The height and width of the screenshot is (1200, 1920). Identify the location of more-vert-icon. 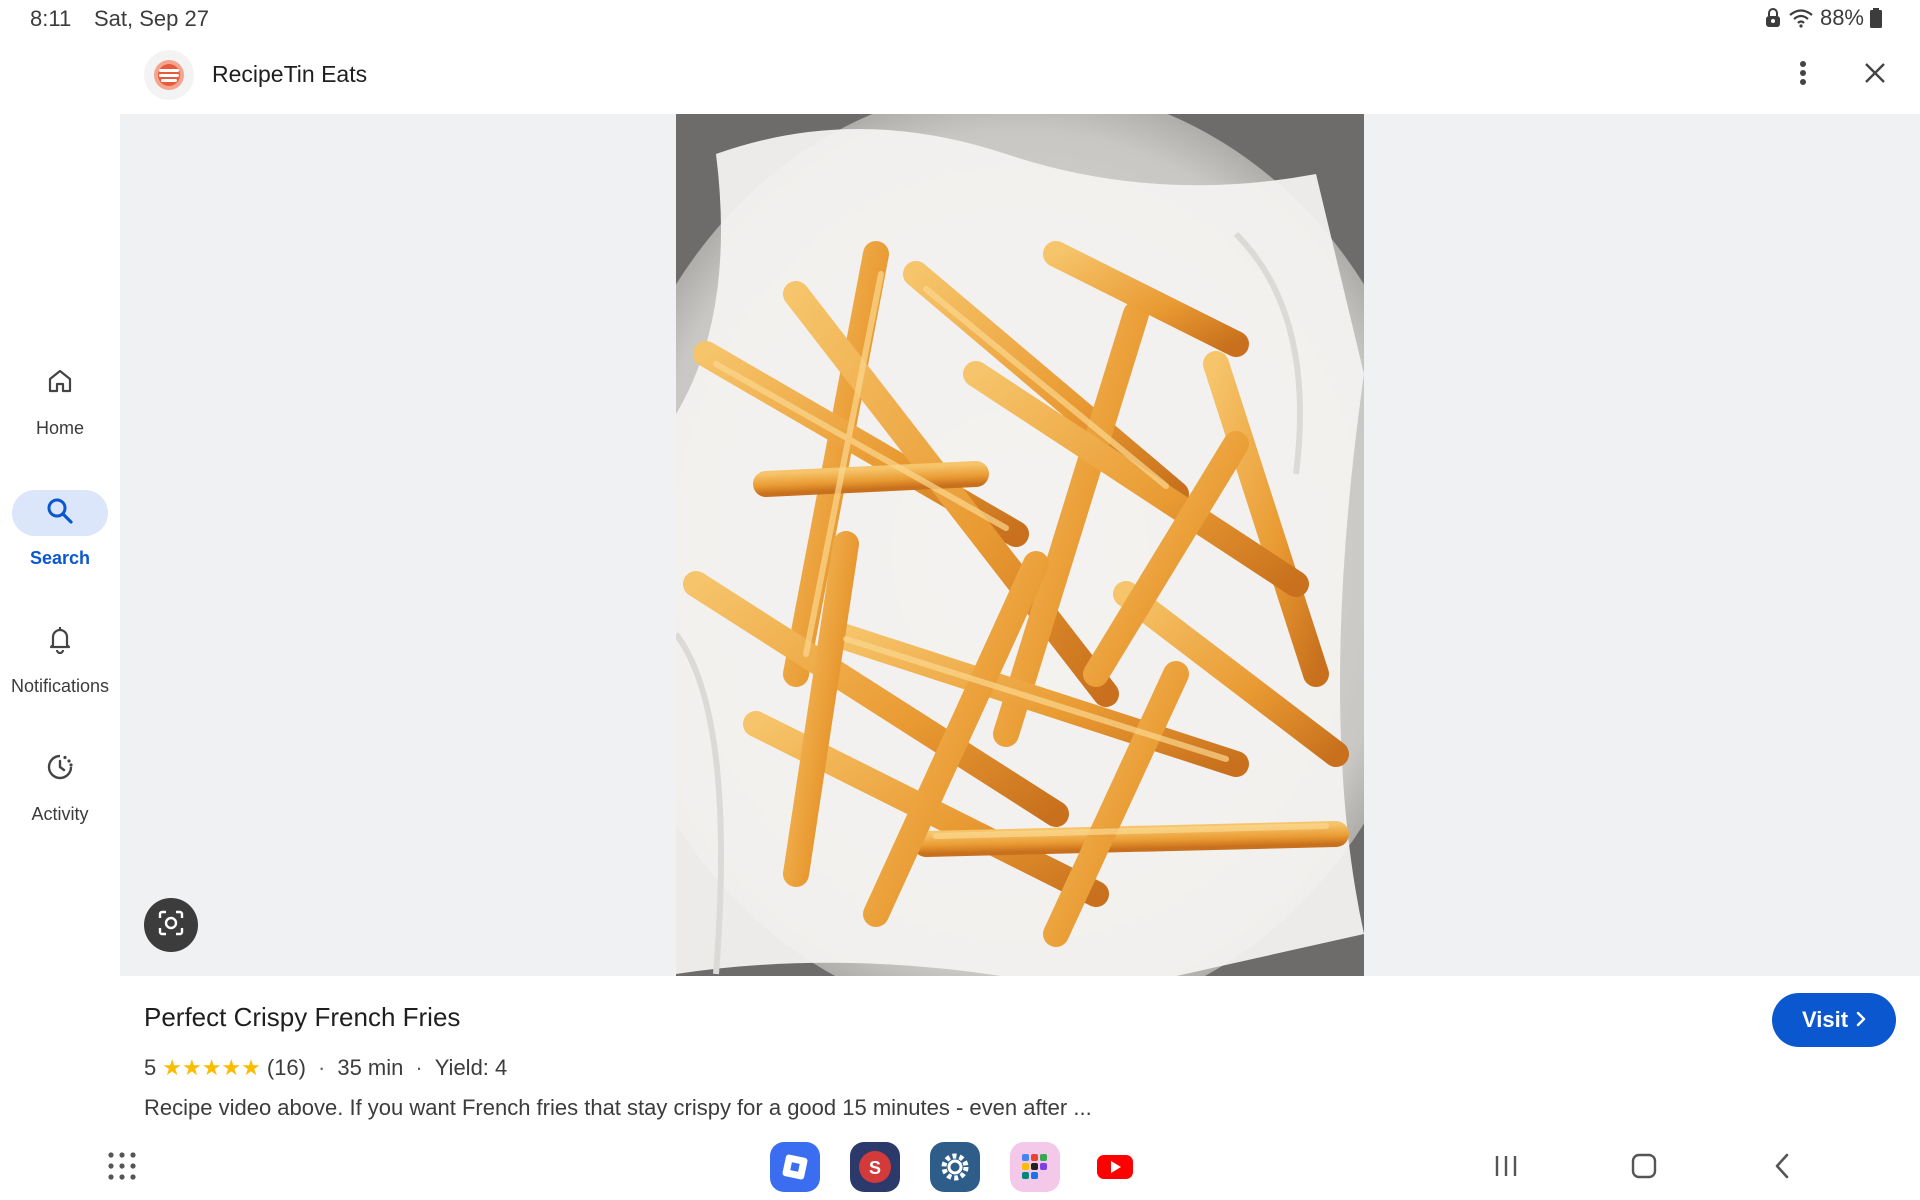
(1803, 75).